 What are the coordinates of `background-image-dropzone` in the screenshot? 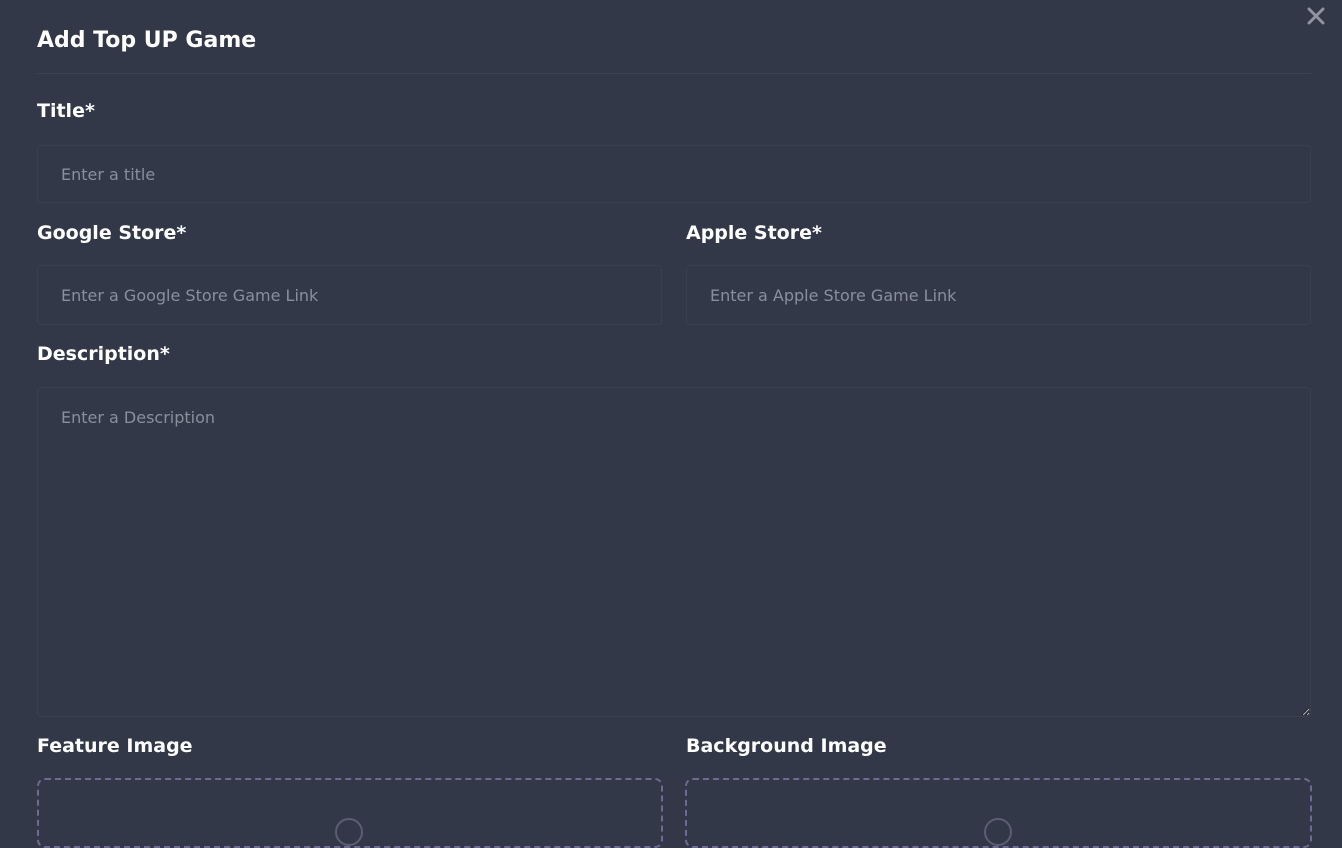 It's located at (998, 813).